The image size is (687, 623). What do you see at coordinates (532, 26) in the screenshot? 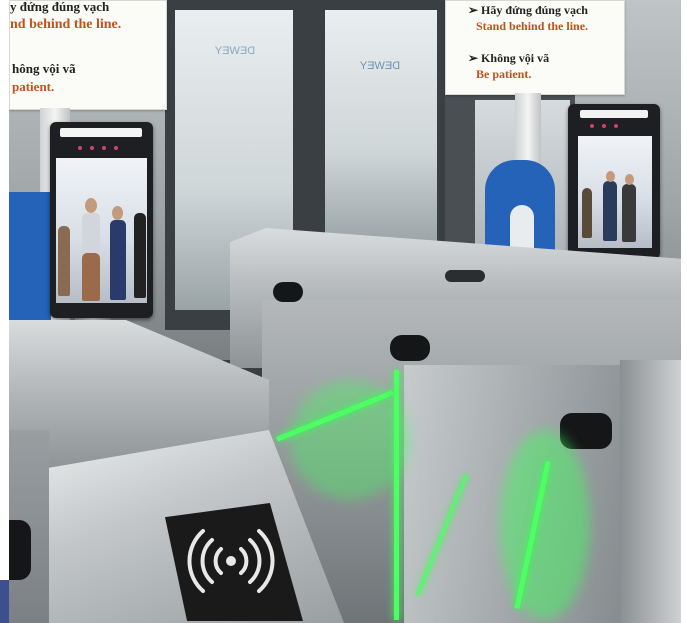
I see `sign-right-en-line1: Stand behind the line.` at bounding box center [532, 26].